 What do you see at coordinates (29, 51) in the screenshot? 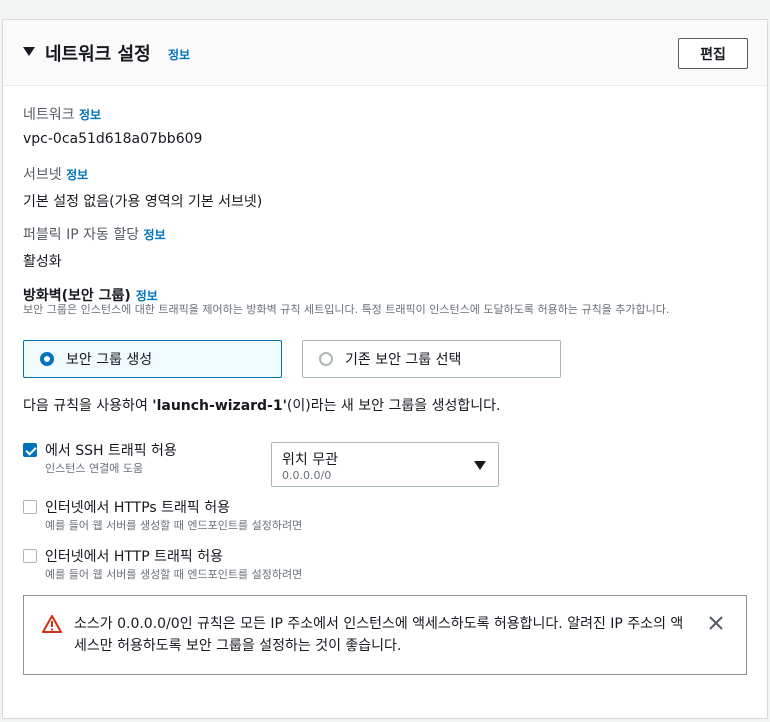
I see `collapse-caret-icon` at bounding box center [29, 51].